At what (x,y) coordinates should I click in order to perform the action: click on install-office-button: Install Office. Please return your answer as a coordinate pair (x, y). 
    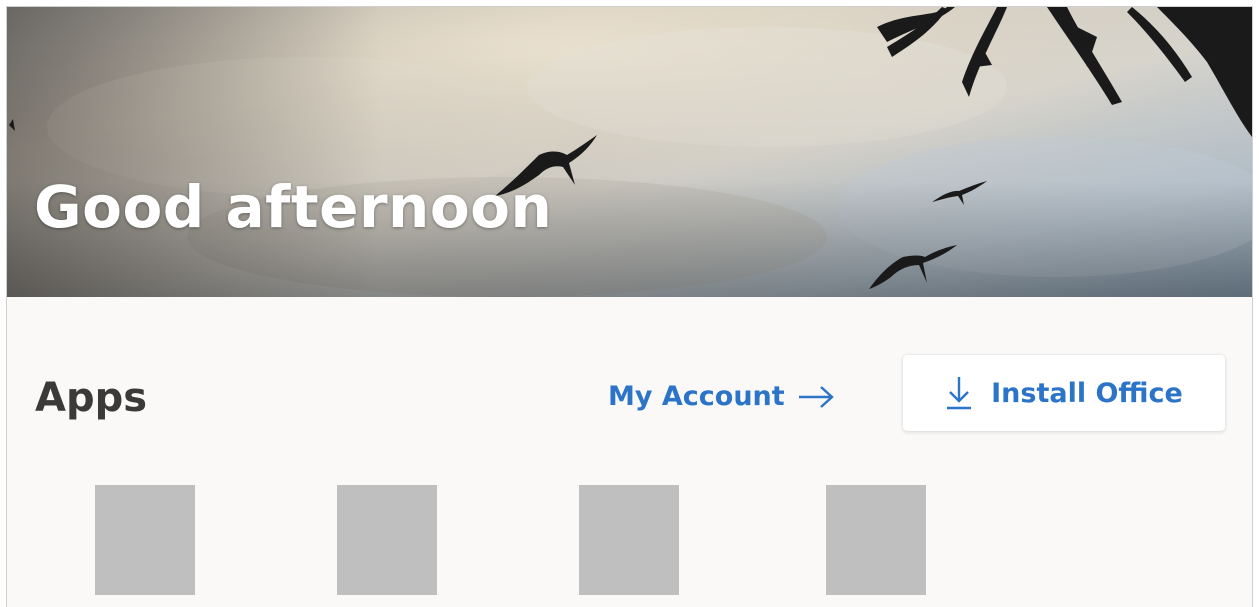
    Looking at the image, I should click on (1064, 393).